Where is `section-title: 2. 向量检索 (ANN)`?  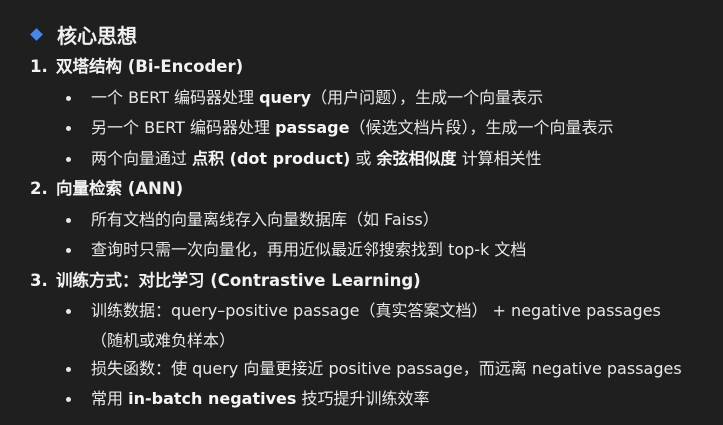
section-title: 2. 向量检索 (ANN) is located at coordinates (376, 189).